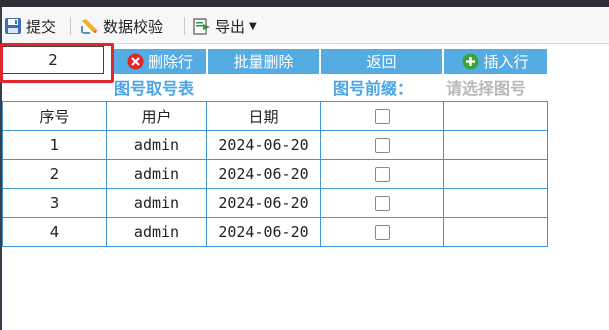  I want to click on header-extra, so click(495, 116).